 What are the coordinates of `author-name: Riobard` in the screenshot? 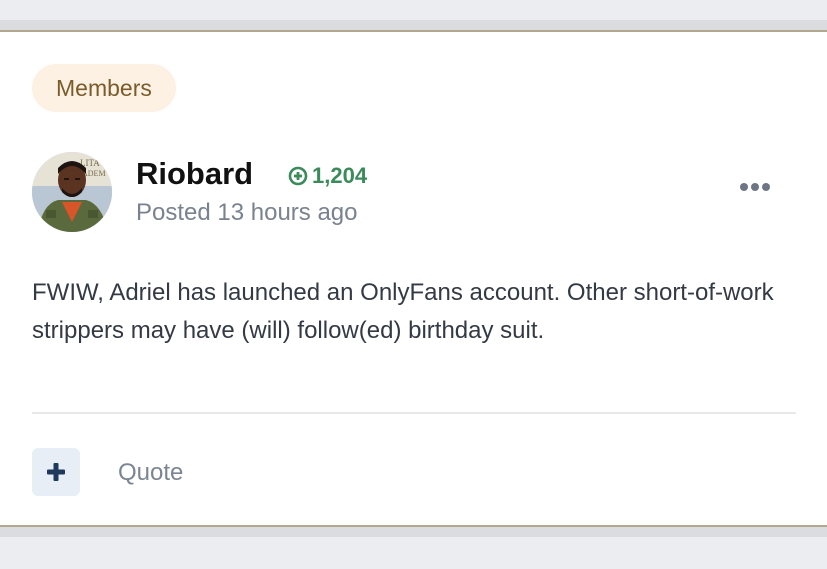 It's located at (194, 174).